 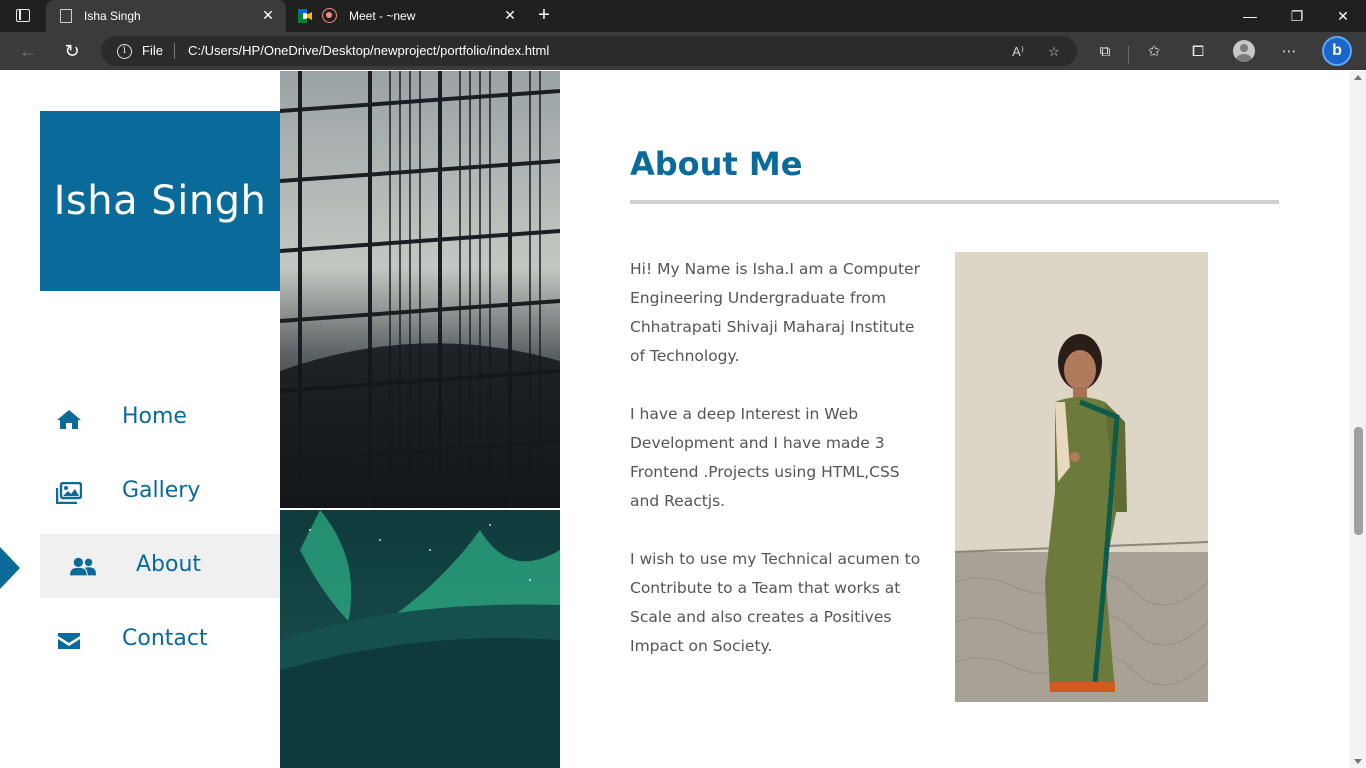 I want to click on bing-chat-button: b, so click(x=1337, y=51).